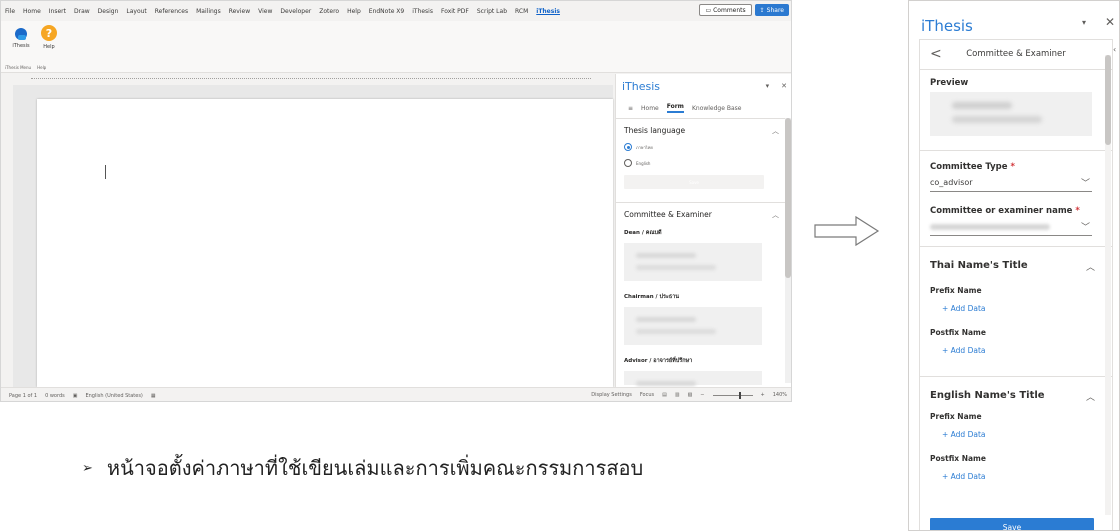 This screenshot has width=1120, height=531. I want to click on help-ribbon-button: ? Help, so click(49, 44).